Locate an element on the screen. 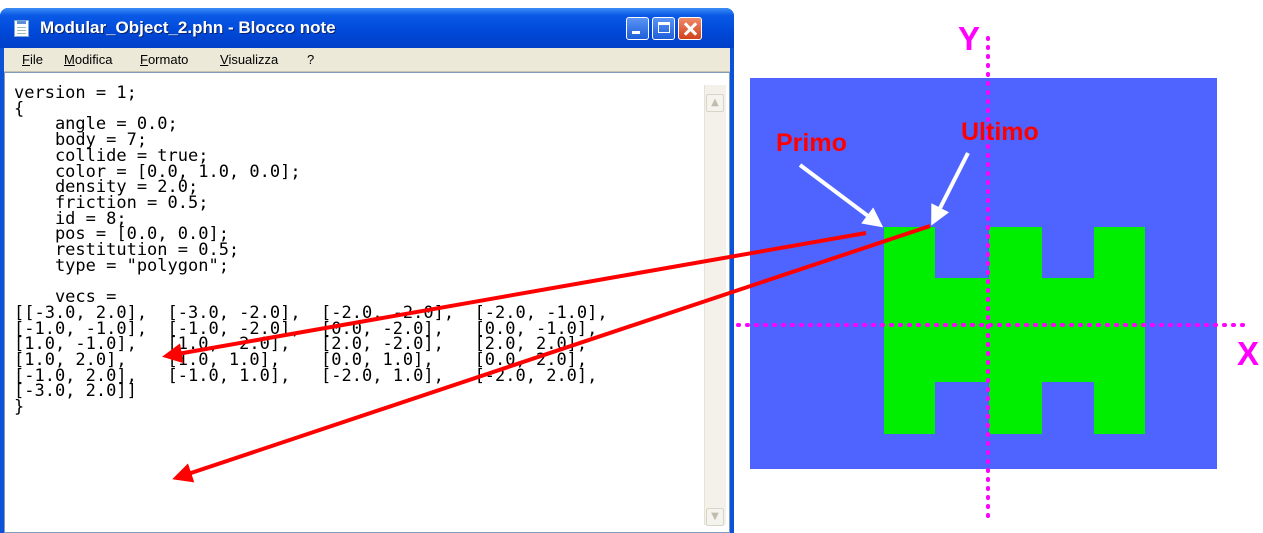 The width and height of the screenshot is (1263, 533). y-axis-label: Y is located at coordinates (969, 38).